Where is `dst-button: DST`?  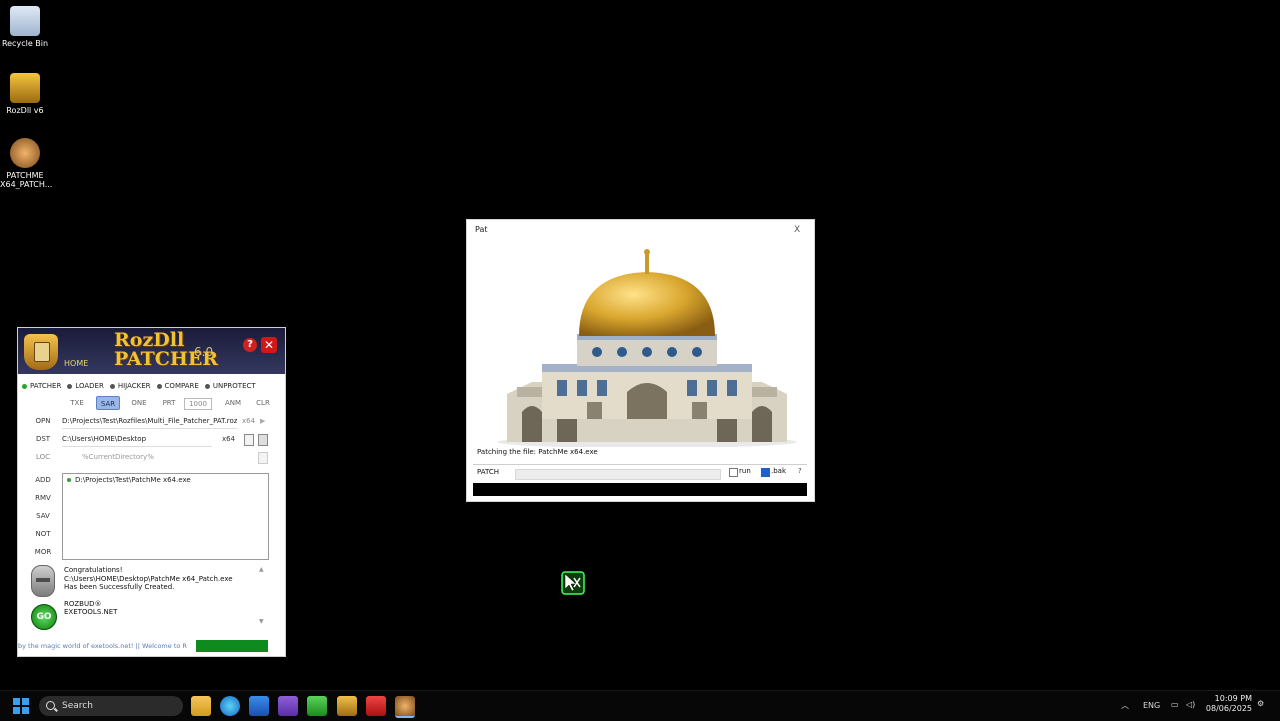
dst-button: DST is located at coordinates (43, 439).